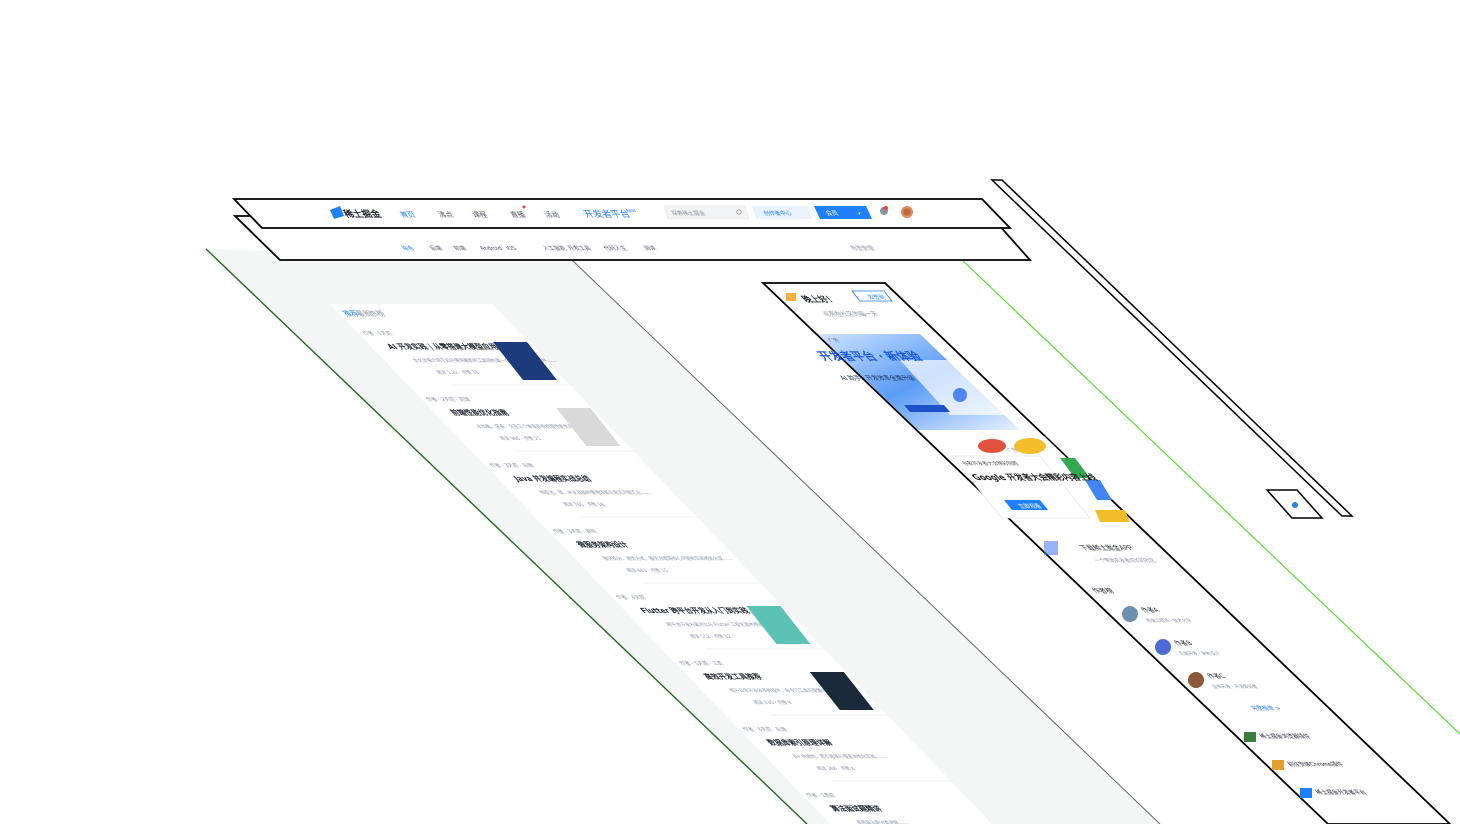 The height and width of the screenshot is (824, 1460). What do you see at coordinates (364, 313) in the screenshot?
I see `feed-tabs: 推荐 最新 热榜` at bounding box center [364, 313].